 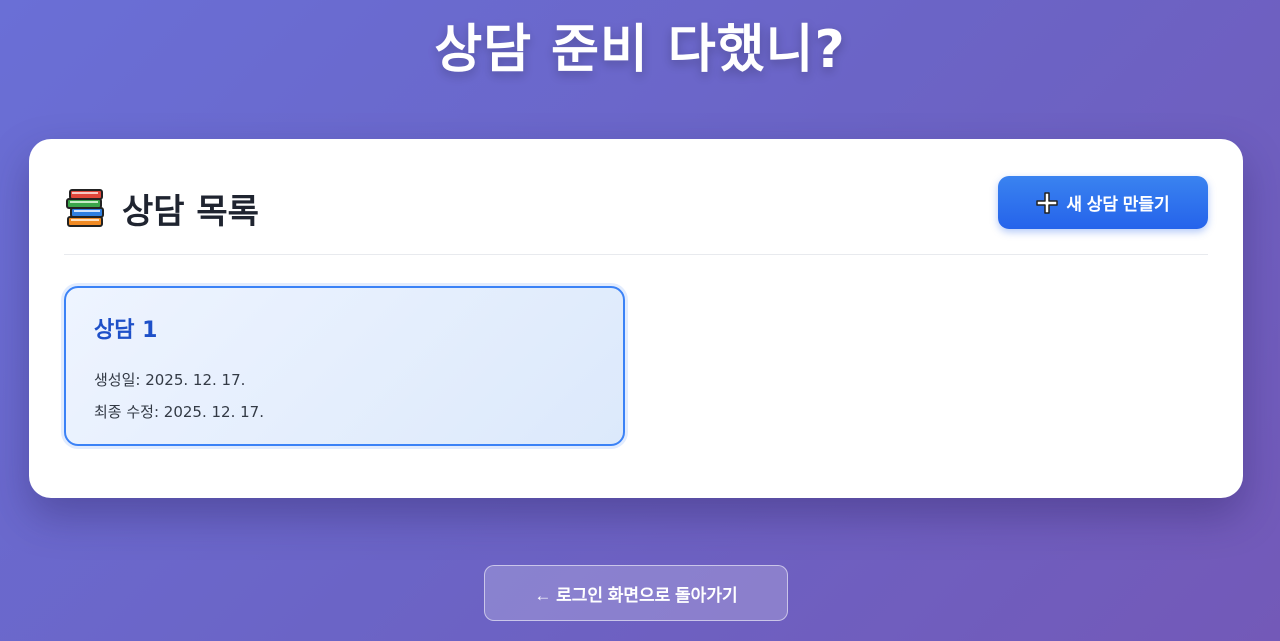 I want to click on session-modified-date: 최종 수정: 2025. 12. 17., so click(x=179, y=412).